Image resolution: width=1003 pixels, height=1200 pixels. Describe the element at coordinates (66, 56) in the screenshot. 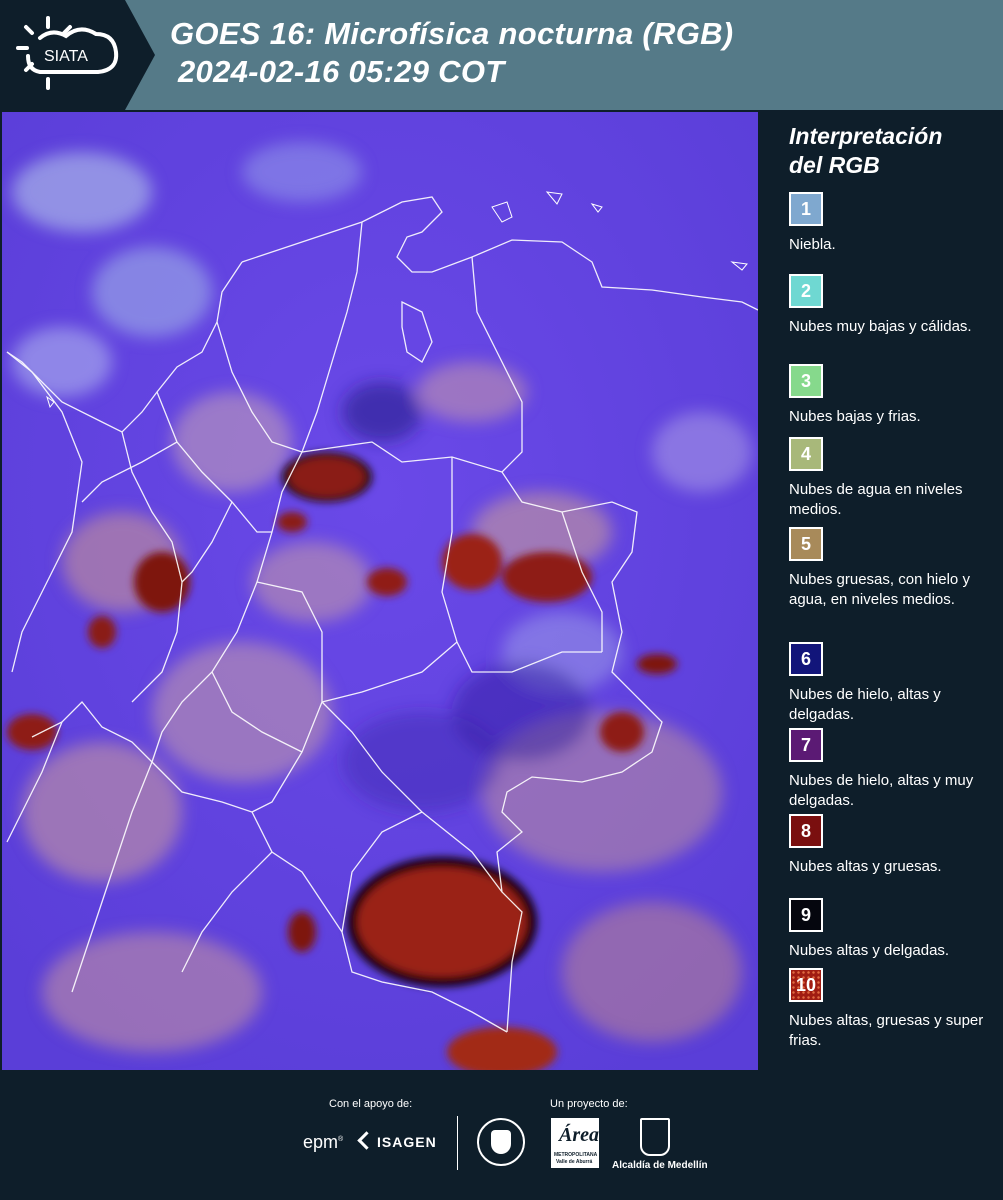

I see `siata-logo-text: SIATA` at that location.